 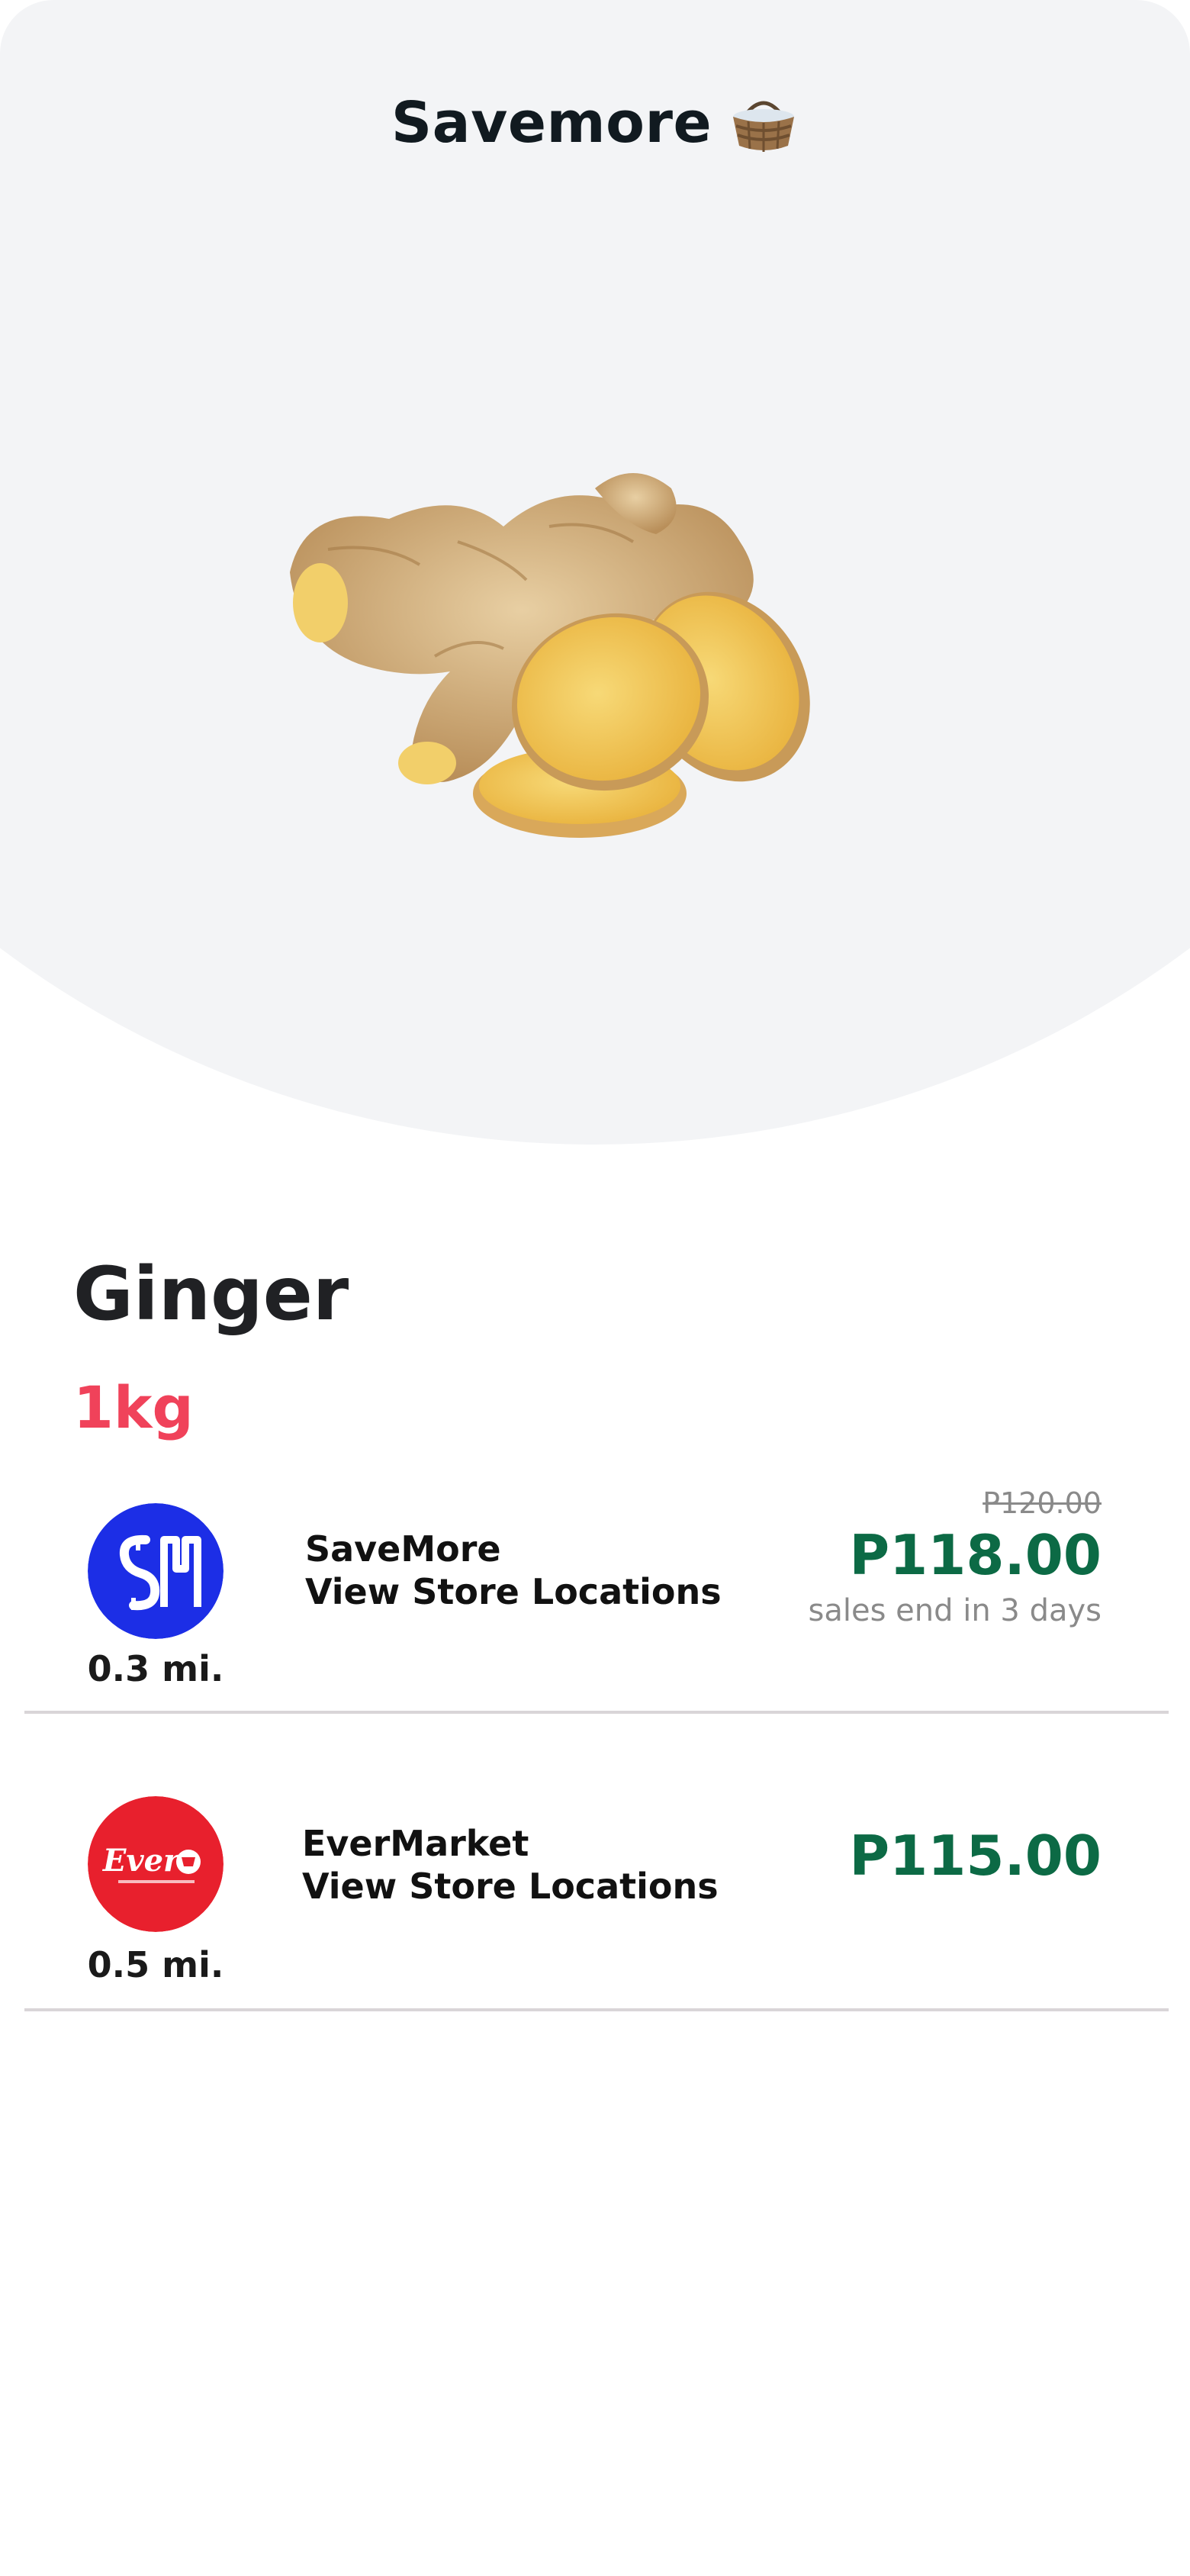 What do you see at coordinates (155, 1668) in the screenshot?
I see `store-distance: 0.3 mi.` at bounding box center [155, 1668].